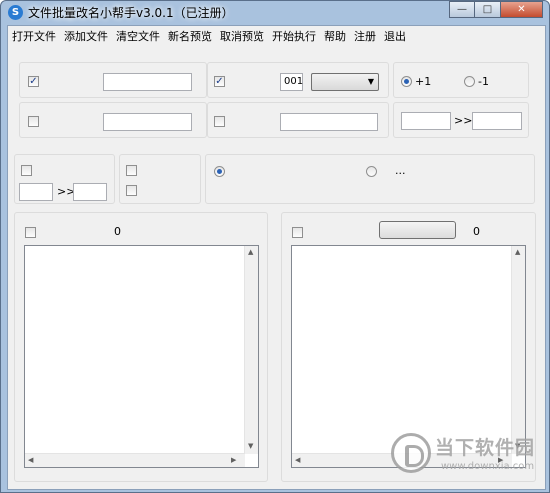 The height and width of the screenshot is (493, 550). I want to click on prefix-checkbox: ✓, so click(33, 81).